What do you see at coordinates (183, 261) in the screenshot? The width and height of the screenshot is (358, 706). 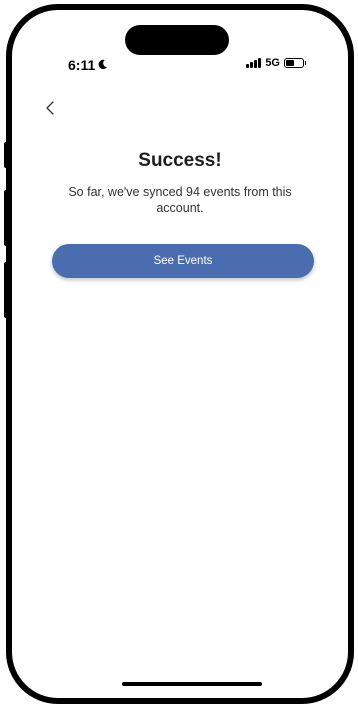 I see `see-events-button: See Events` at bounding box center [183, 261].